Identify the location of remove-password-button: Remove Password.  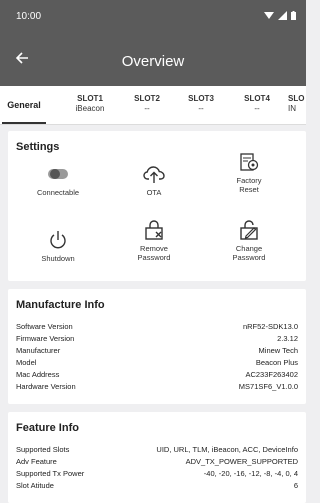
(154, 240).